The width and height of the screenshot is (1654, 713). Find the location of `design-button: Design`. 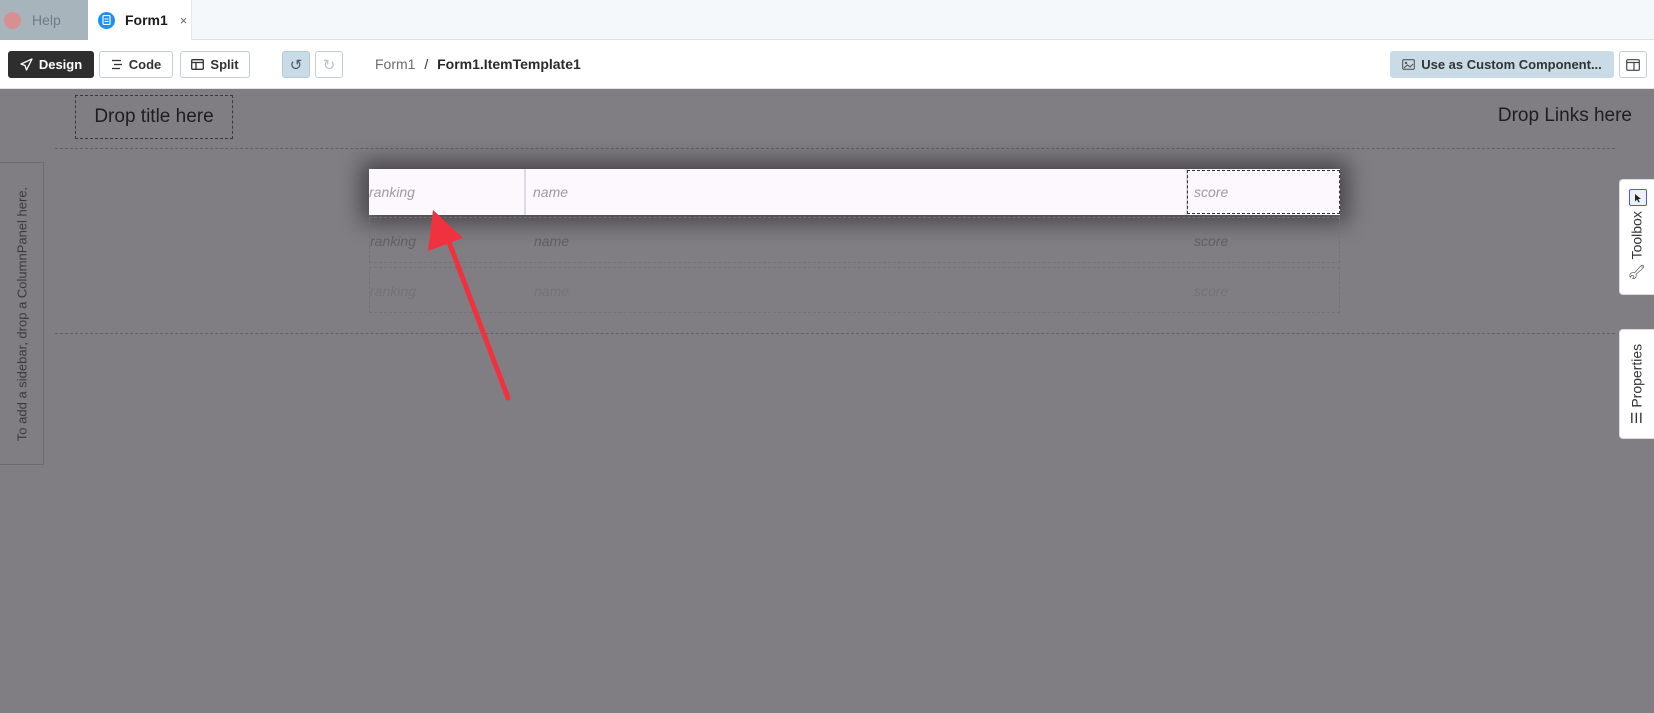

design-button: Design is located at coordinates (51, 64).